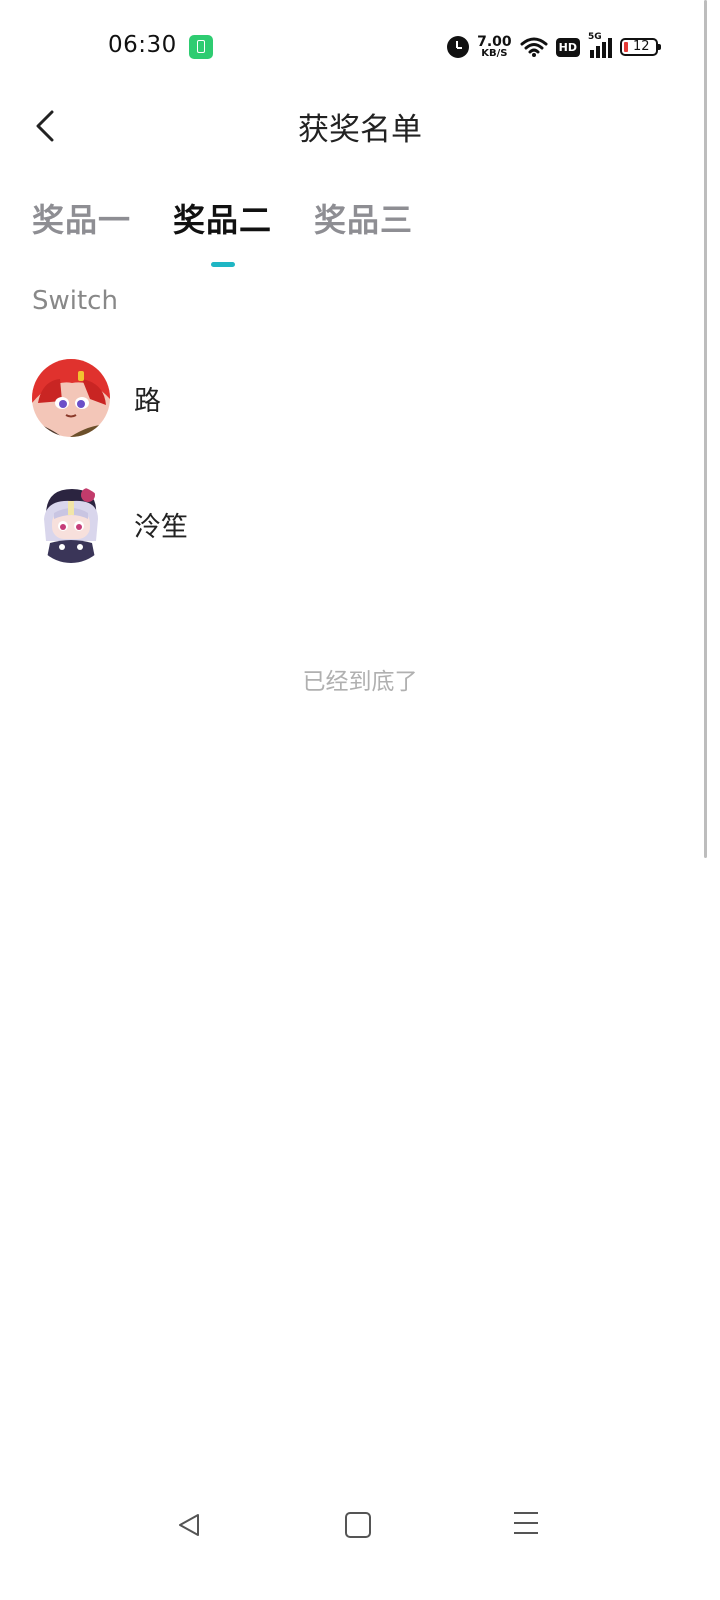 The width and height of the screenshot is (720, 1600). I want to click on battery-saver-icon, so click(201, 47).